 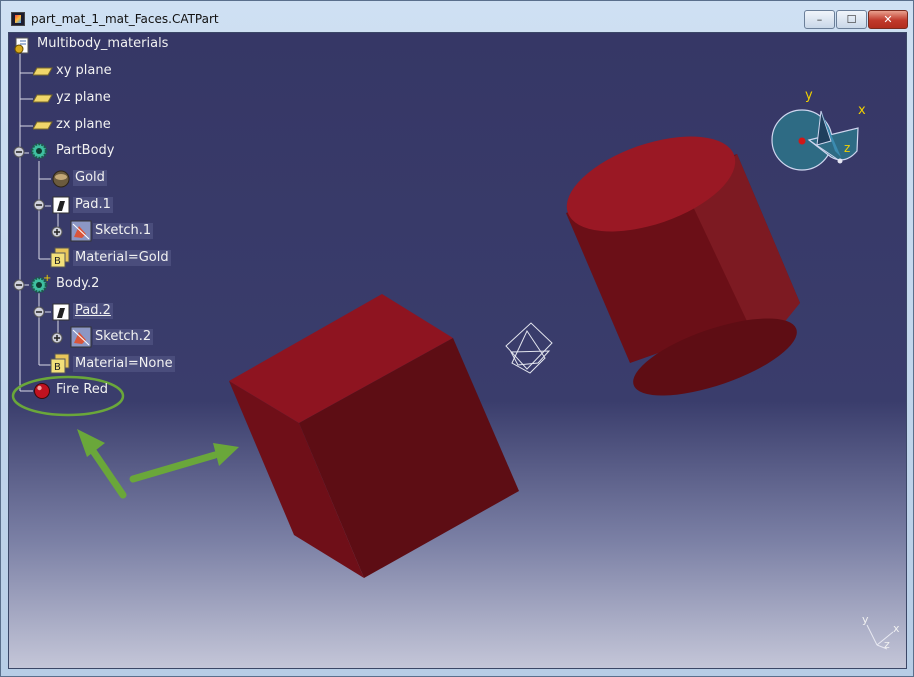 I want to click on tree-pad-1: Pad.1, so click(x=93, y=205).